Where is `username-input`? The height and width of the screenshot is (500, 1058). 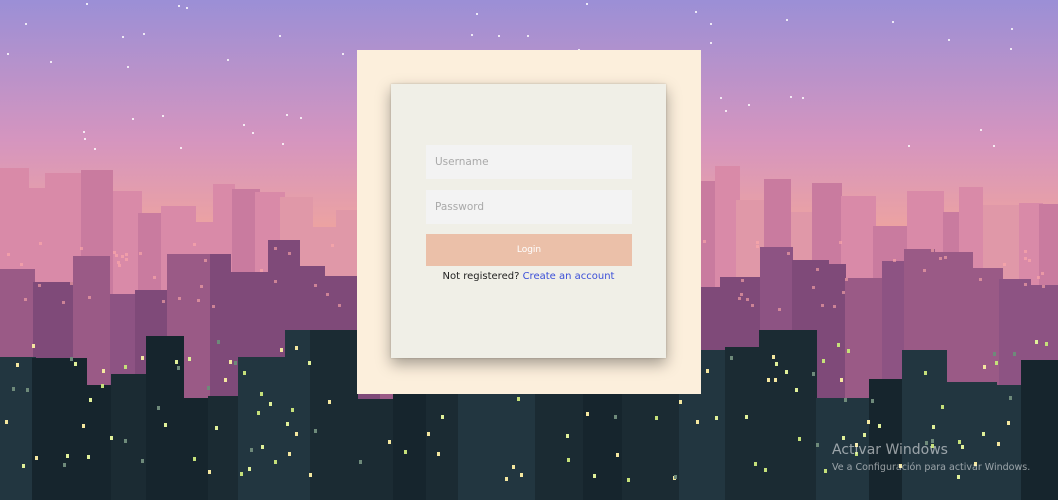
username-input is located at coordinates (529, 162).